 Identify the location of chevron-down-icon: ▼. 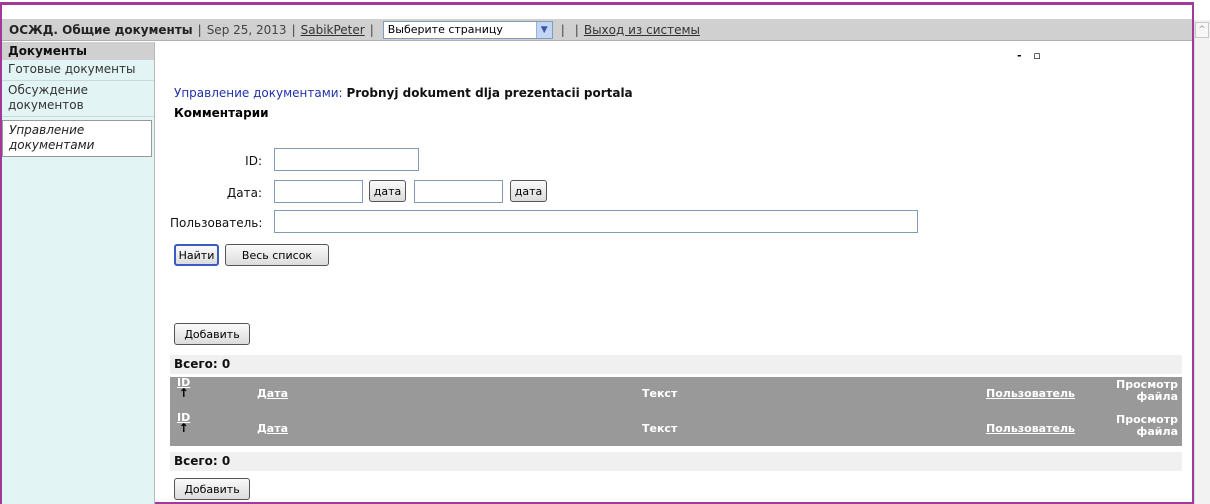
(543, 29).